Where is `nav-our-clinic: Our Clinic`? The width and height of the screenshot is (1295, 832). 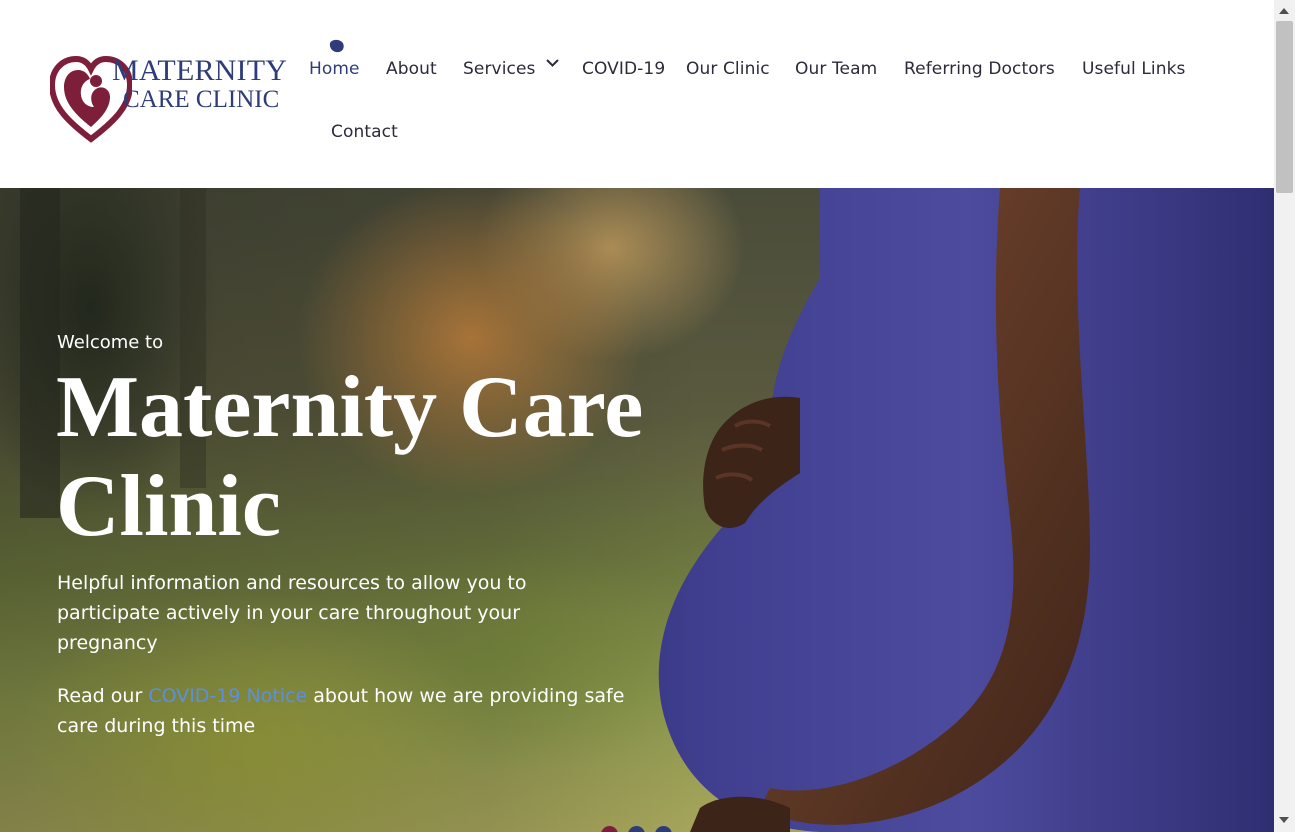 nav-our-clinic: Our Clinic is located at coordinates (728, 69).